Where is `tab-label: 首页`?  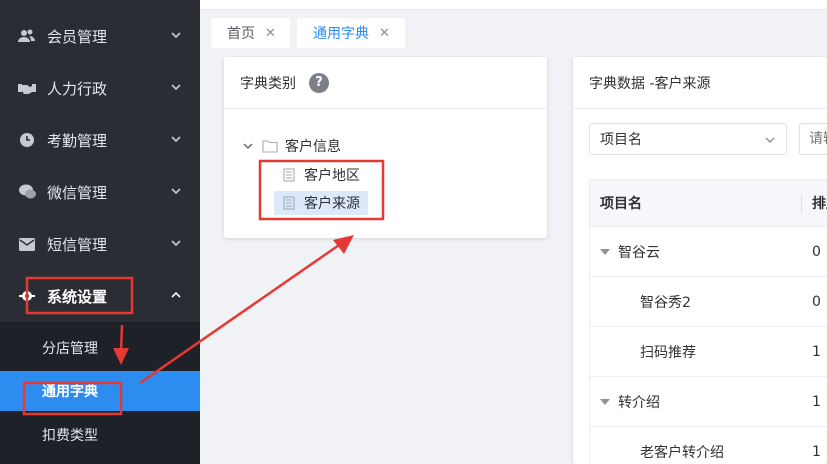 tab-label: 首页 is located at coordinates (241, 34).